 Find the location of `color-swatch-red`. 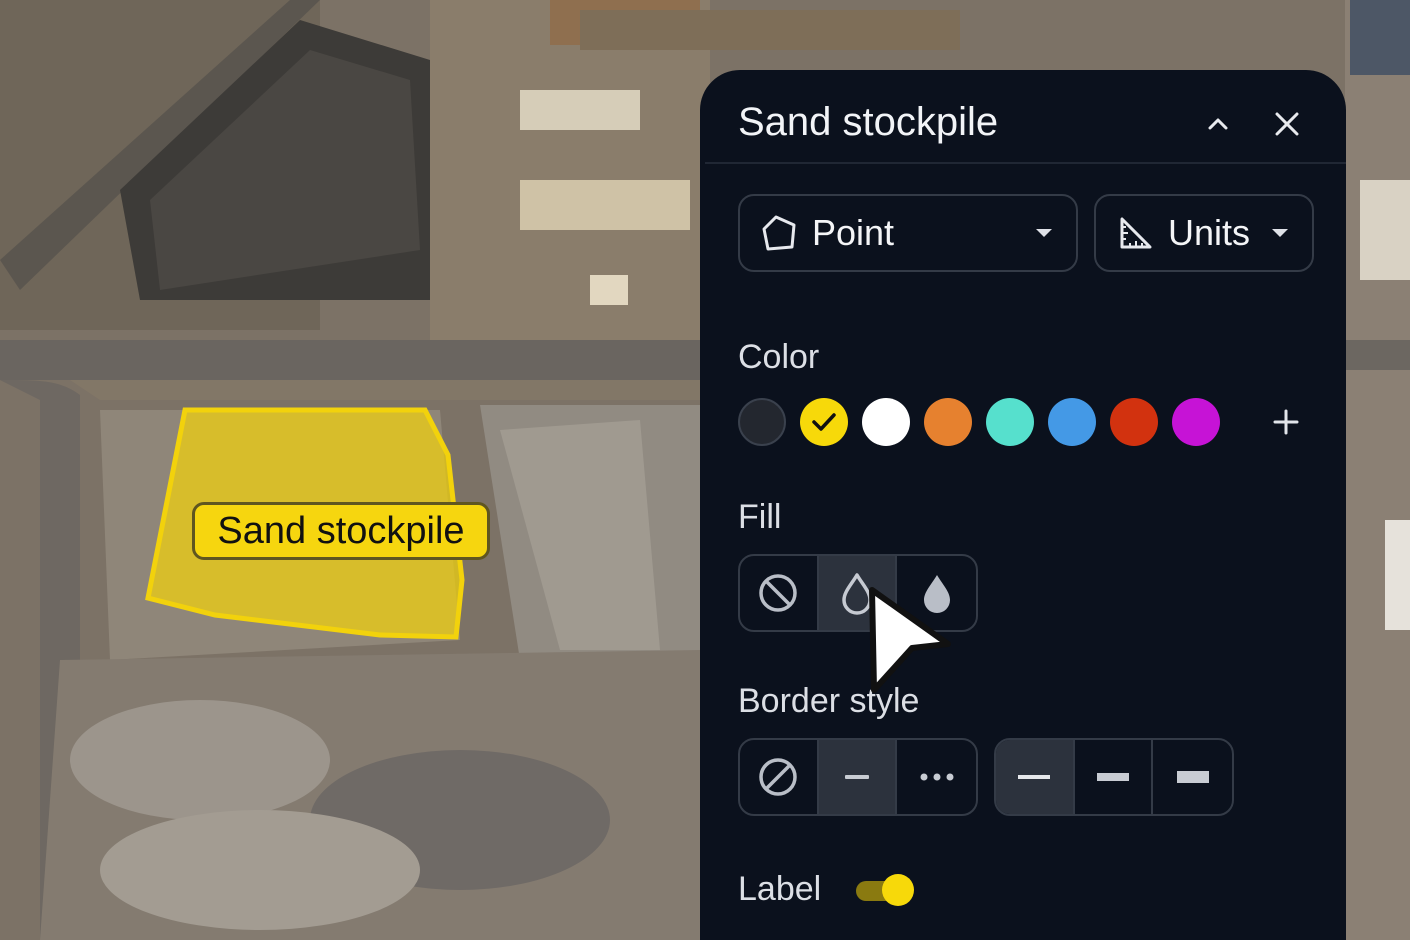

color-swatch-red is located at coordinates (1134, 422).